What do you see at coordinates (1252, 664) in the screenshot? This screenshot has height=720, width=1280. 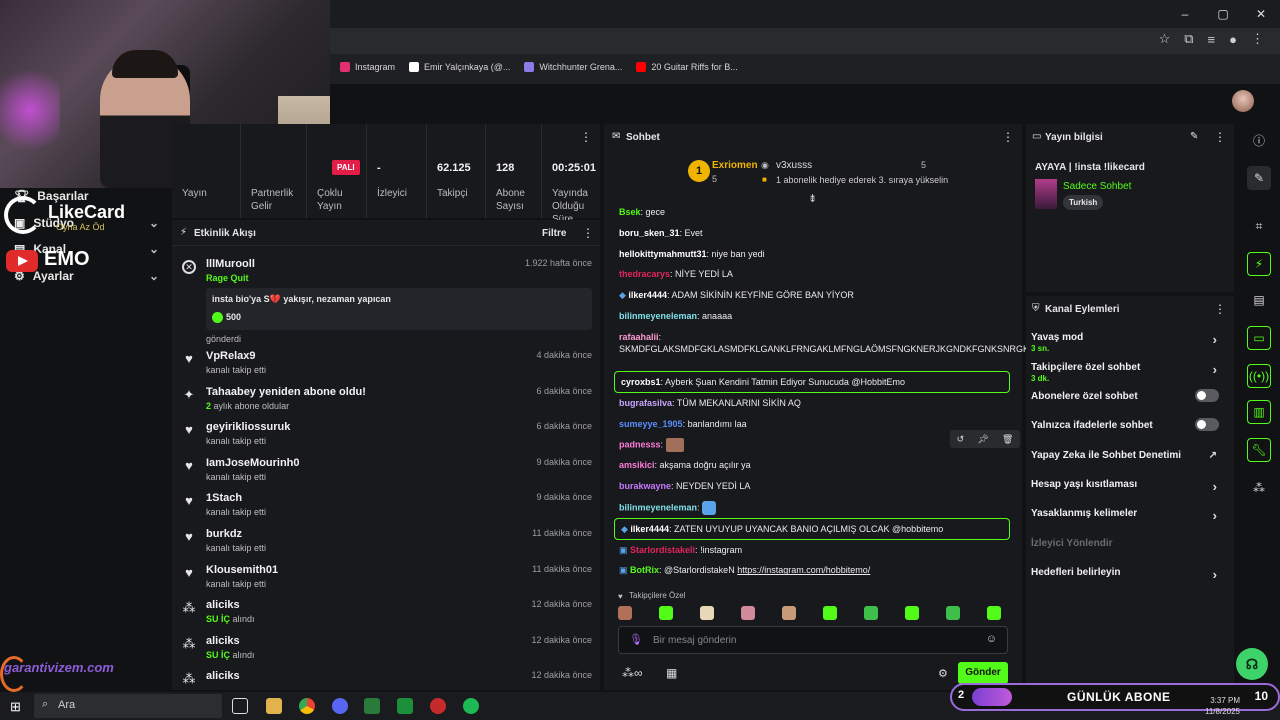 I see `support-button: ☊` at bounding box center [1252, 664].